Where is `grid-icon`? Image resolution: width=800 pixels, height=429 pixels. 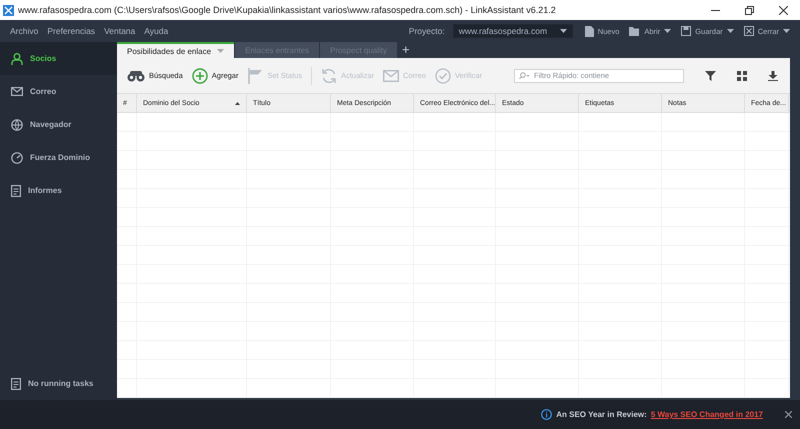 grid-icon is located at coordinates (742, 75).